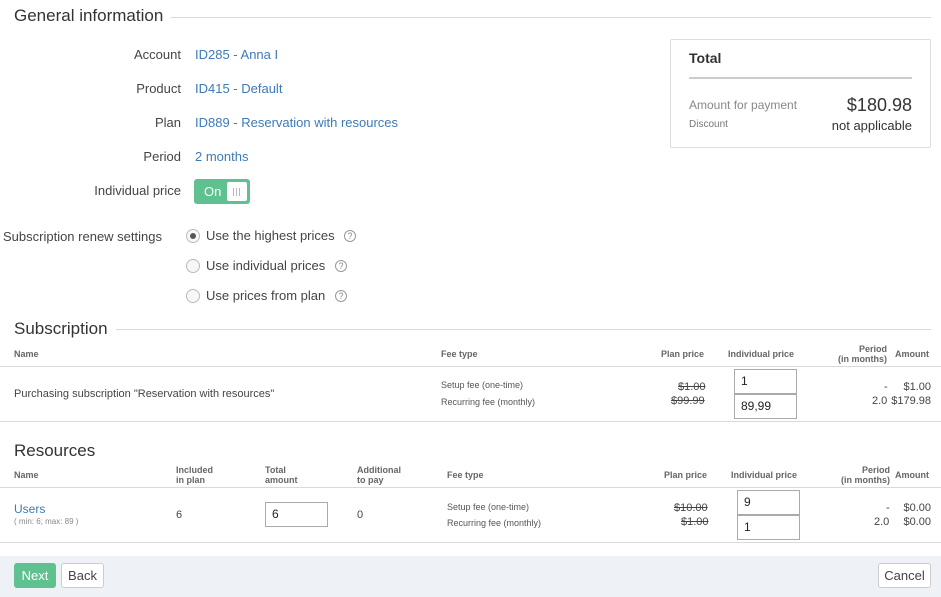 Image resolution: width=941 pixels, height=597 pixels. Describe the element at coordinates (237, 191) in the screenshot. I see `toggle-knob` at that location.